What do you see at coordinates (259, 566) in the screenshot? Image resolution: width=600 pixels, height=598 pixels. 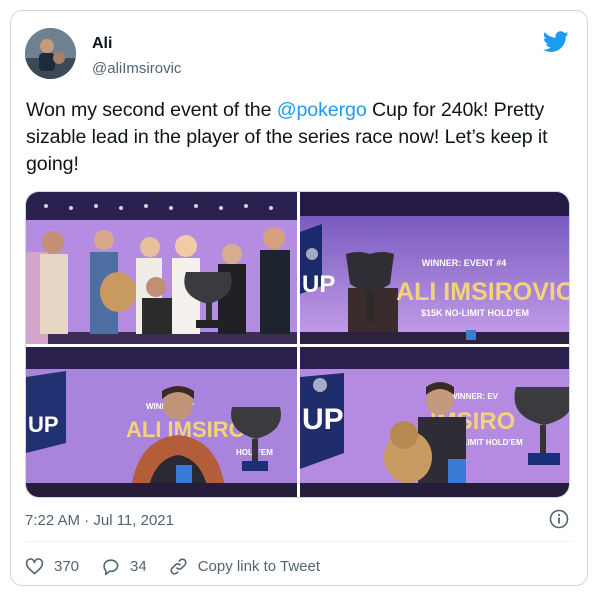 I see `copy-link-label: Copy link to Tweet` at bounding box center [259, 566].